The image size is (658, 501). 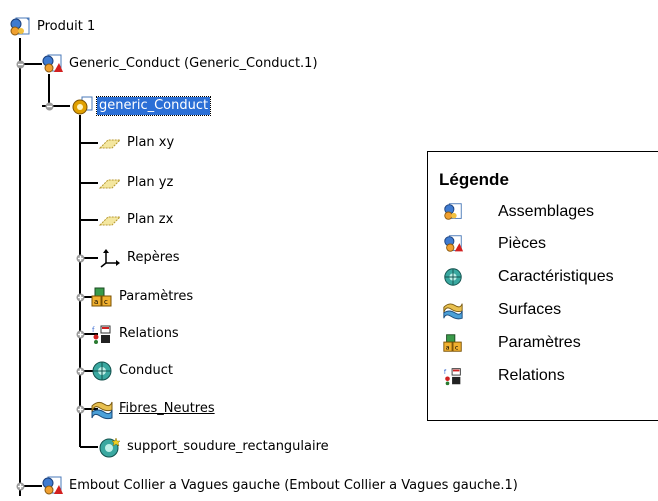 I want to click on legend-label: Paramètres, so click(x=539, y=342).